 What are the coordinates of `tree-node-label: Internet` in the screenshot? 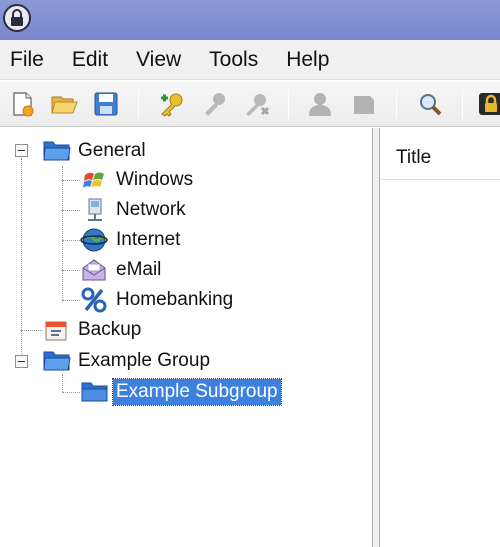 It's located at (148, 239).